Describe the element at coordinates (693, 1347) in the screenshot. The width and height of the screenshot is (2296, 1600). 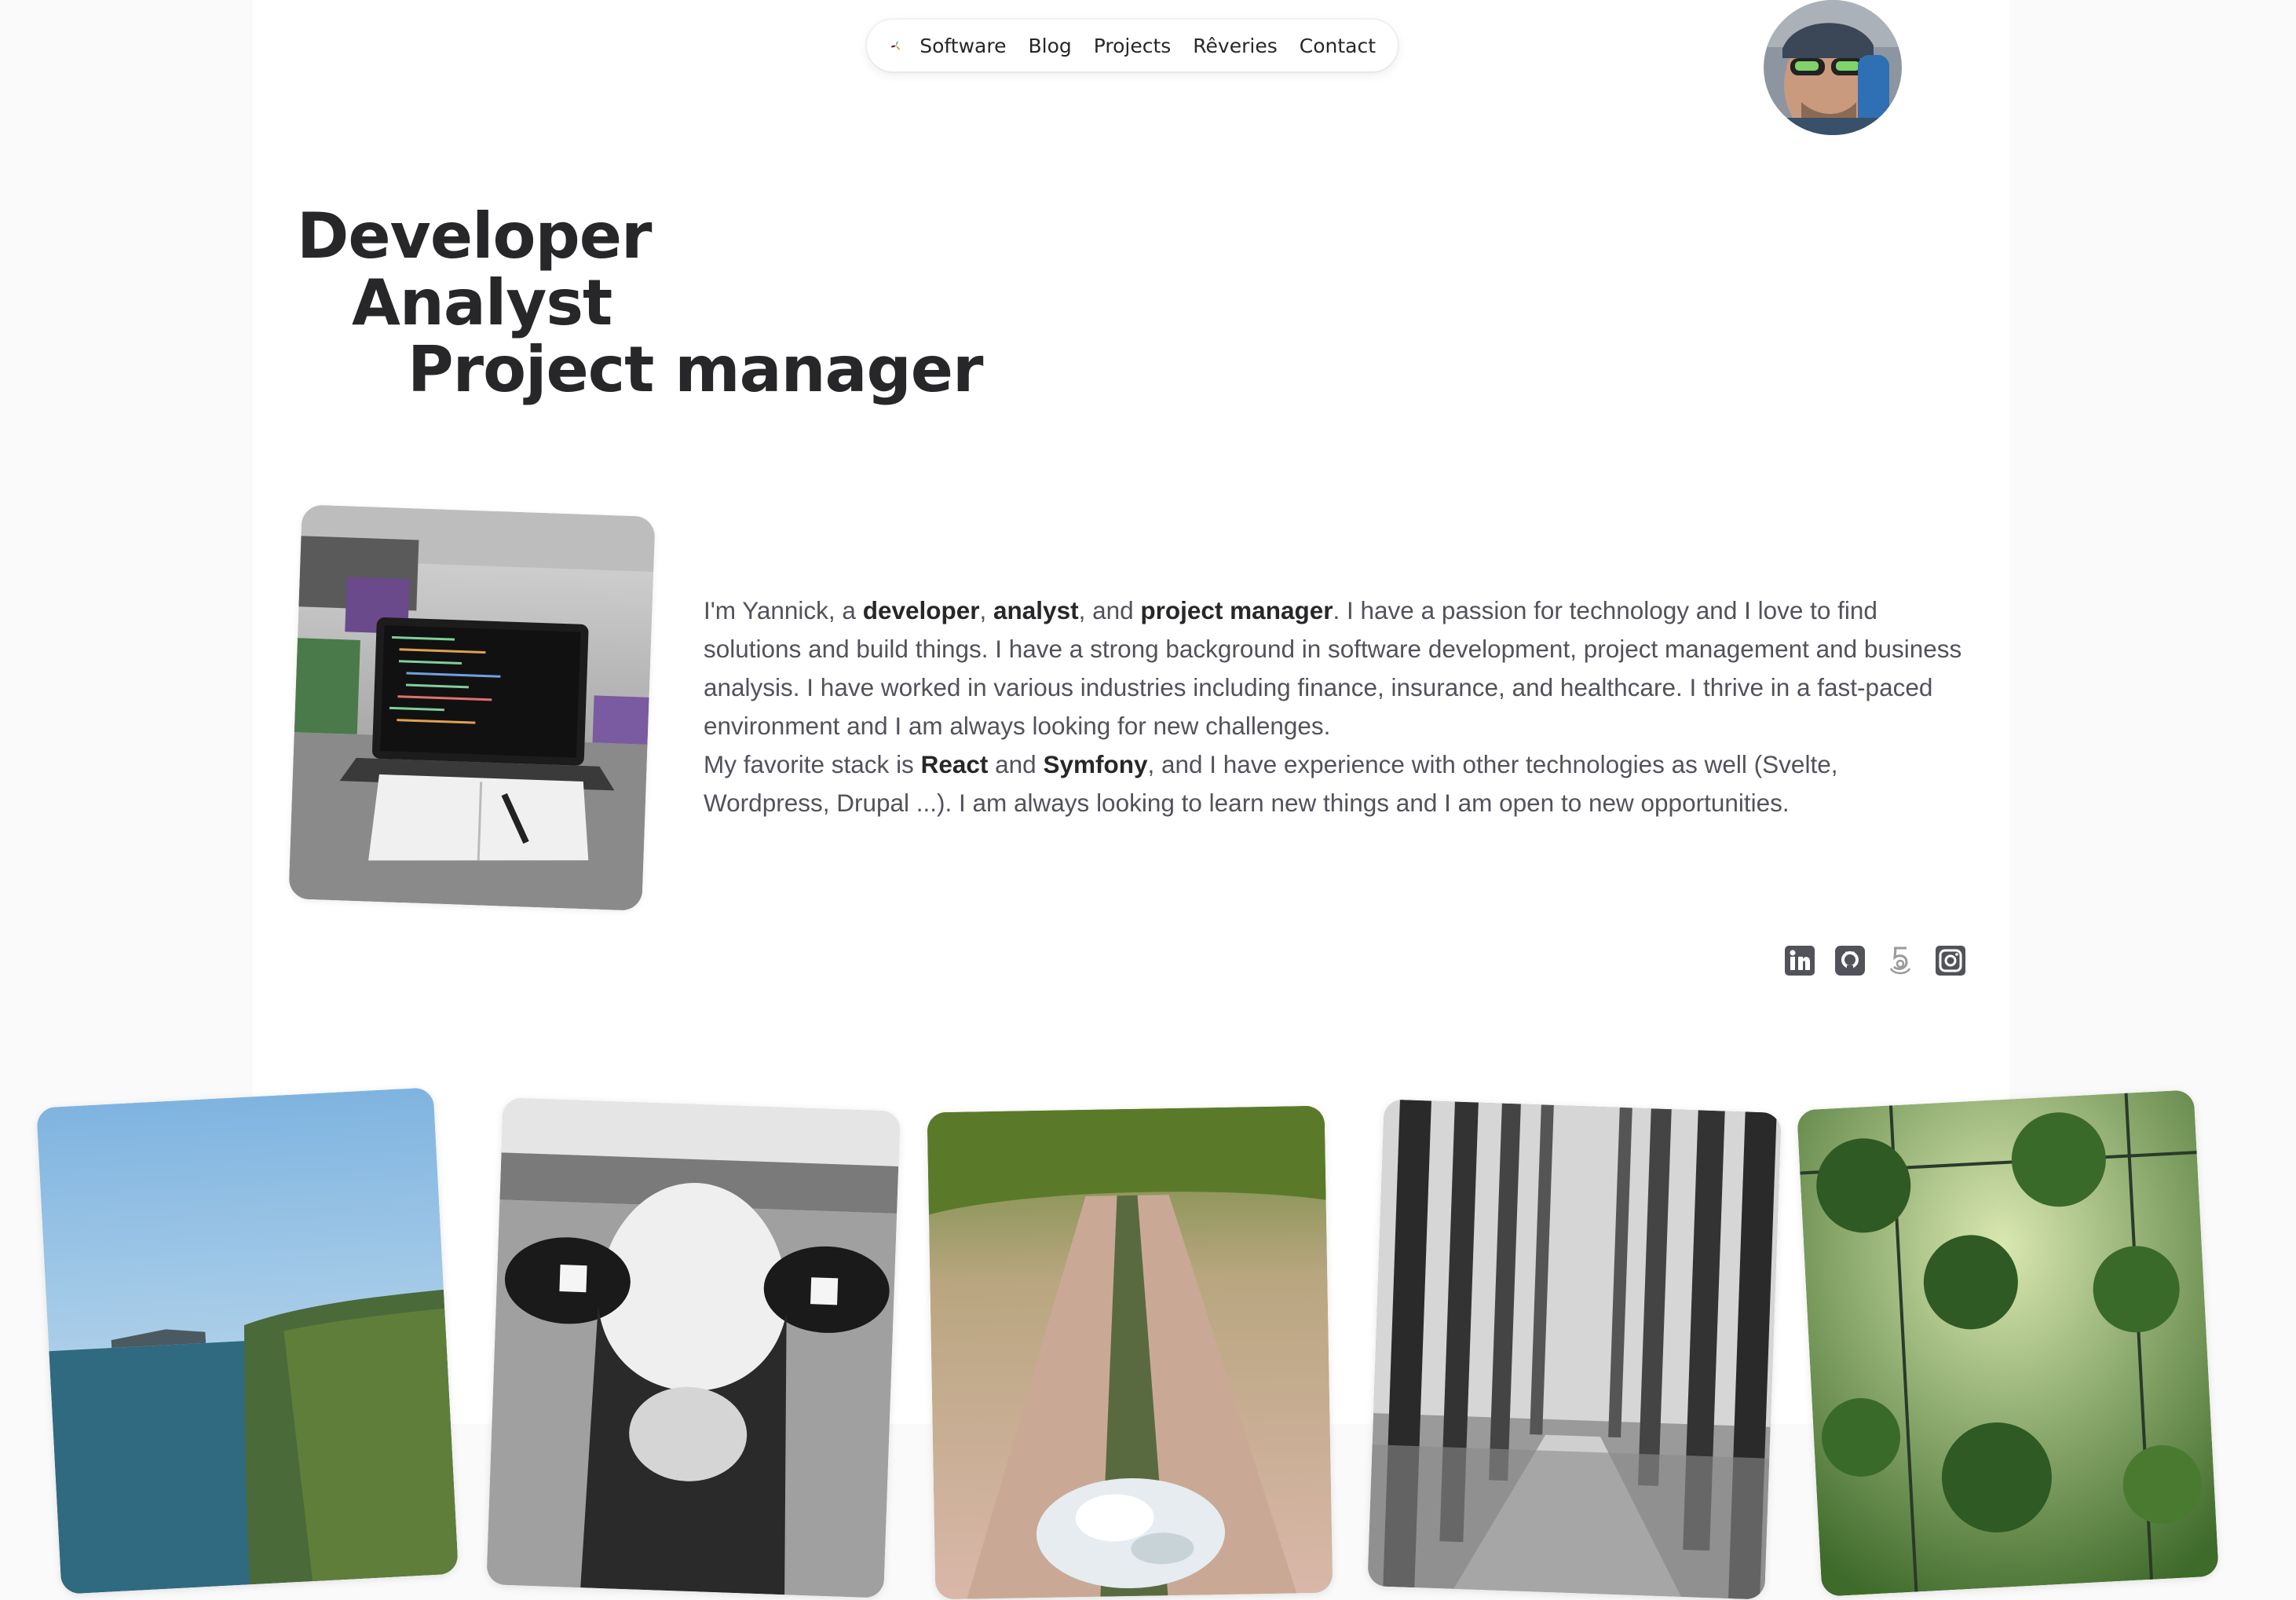
I see `cow-bw-photo` at that location.